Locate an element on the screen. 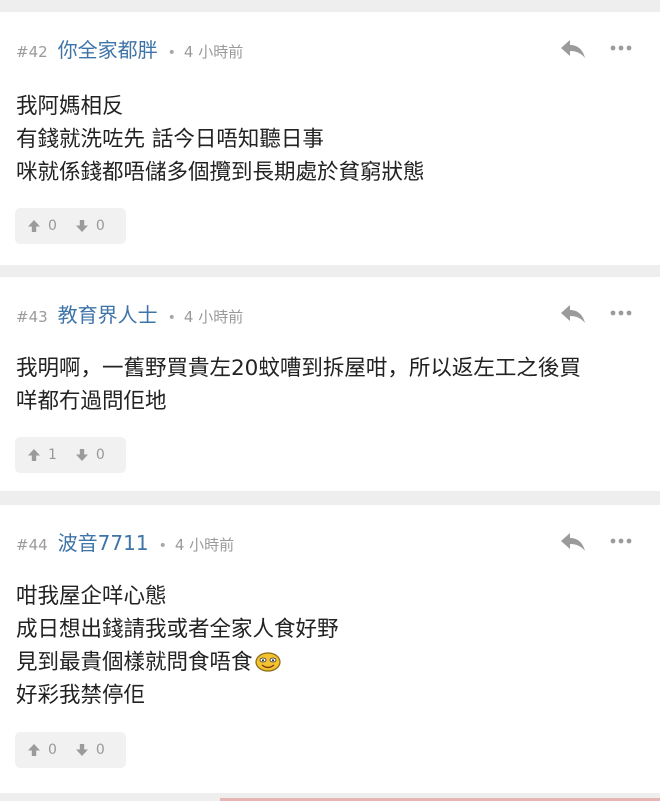  content-line: 咁我屋企咩心態 is located at coordinates (91, 596).